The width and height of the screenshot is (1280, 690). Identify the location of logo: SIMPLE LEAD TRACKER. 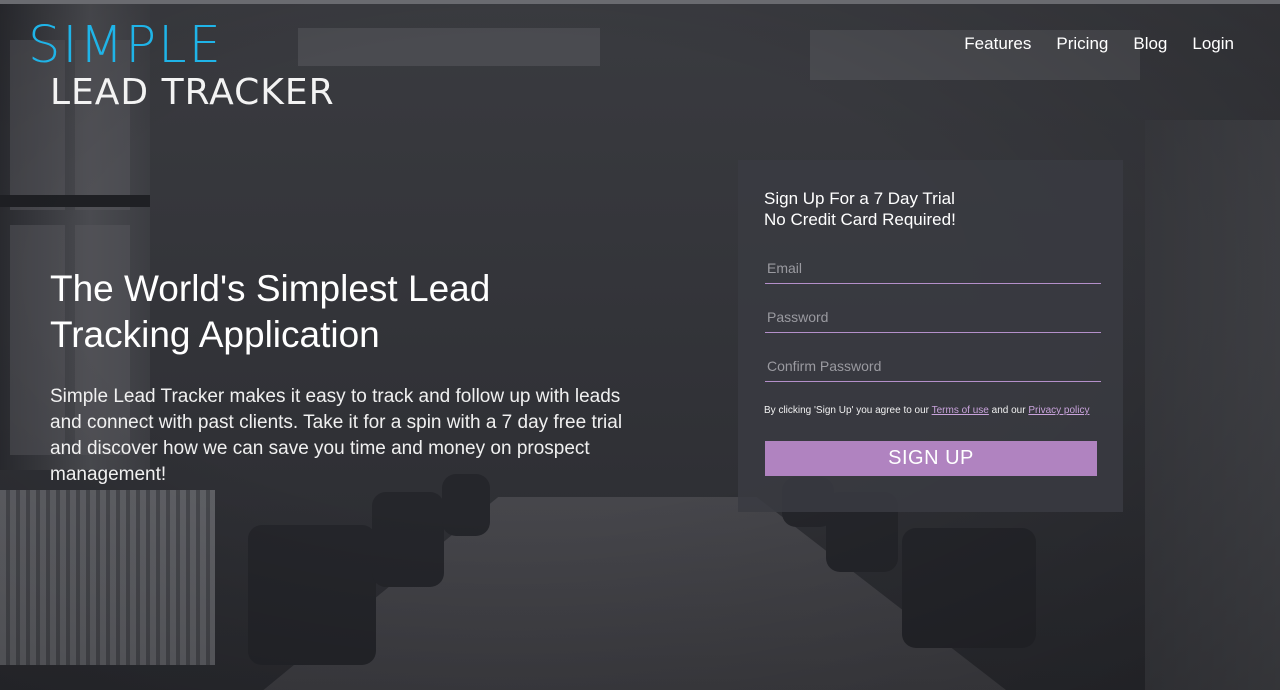
(181, 65).